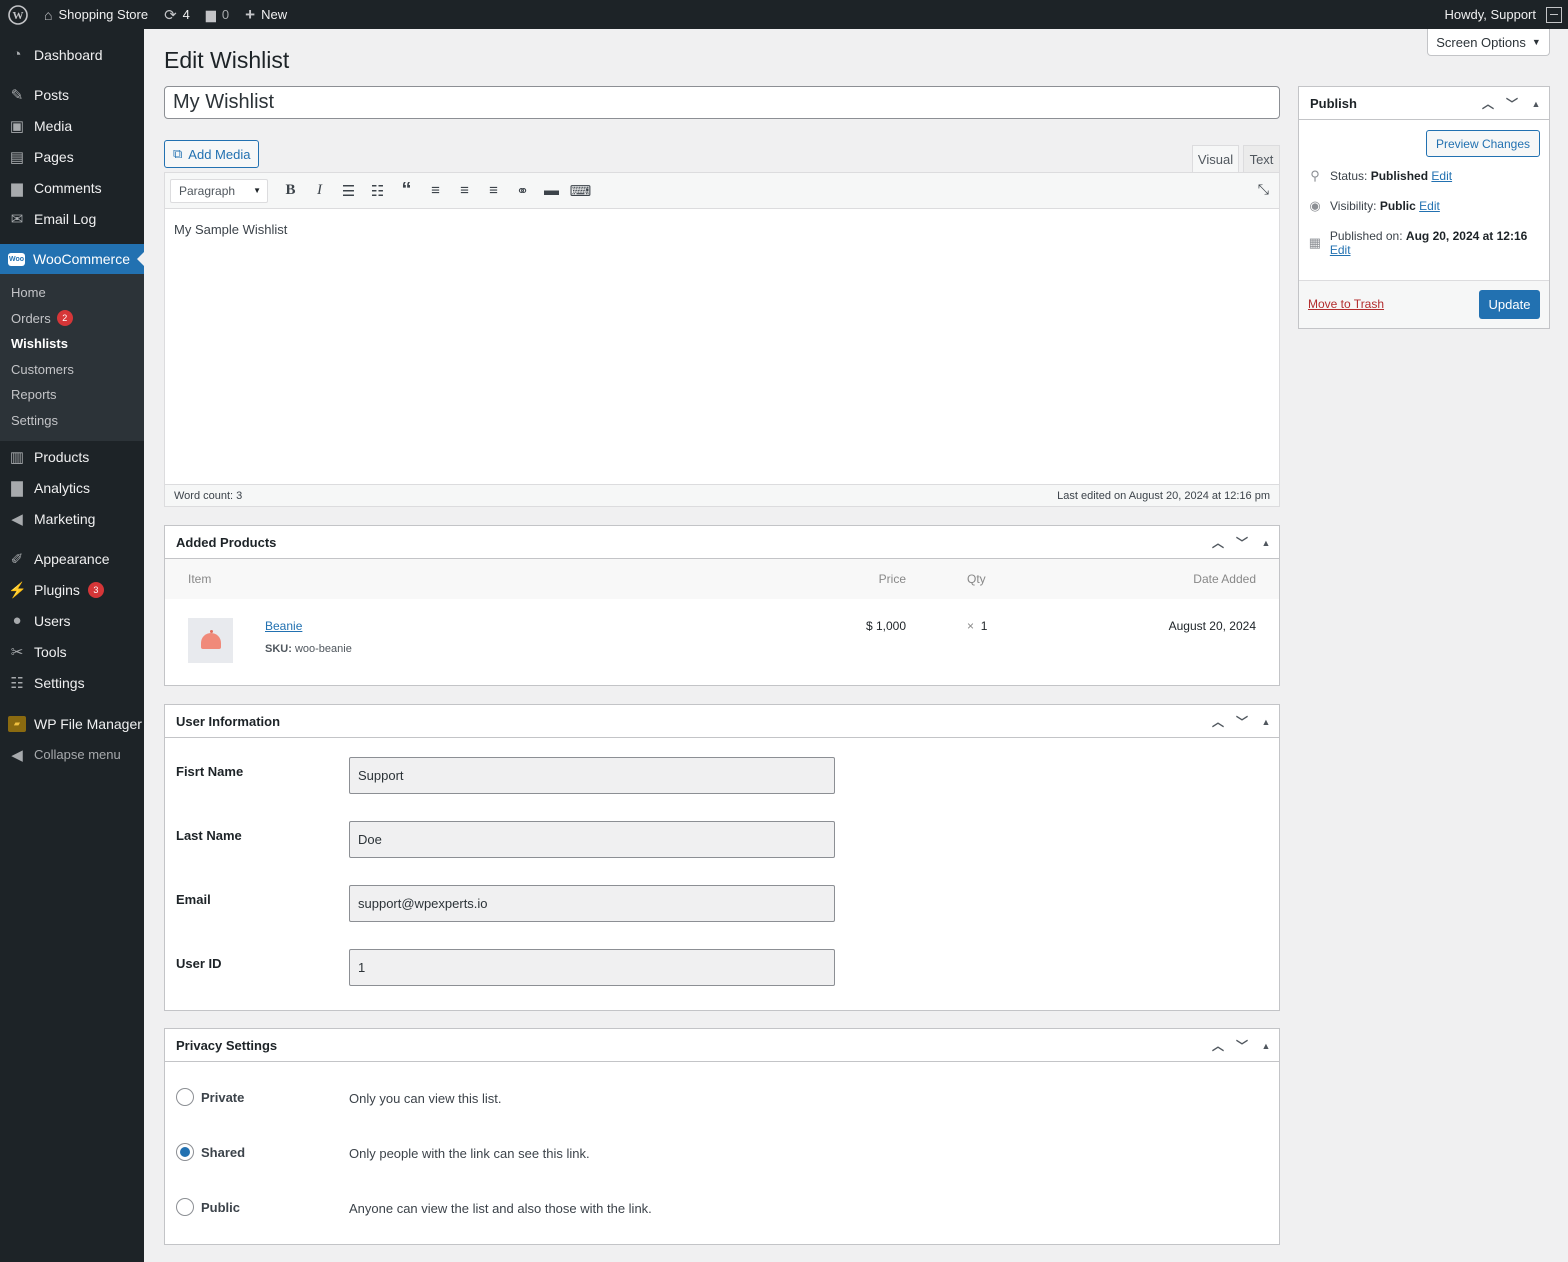 The image size is (1568, 1262). Describe the element at coordinates (177, 14) in the screenshot. I see `updates-link: ⟳ 4` at that location.